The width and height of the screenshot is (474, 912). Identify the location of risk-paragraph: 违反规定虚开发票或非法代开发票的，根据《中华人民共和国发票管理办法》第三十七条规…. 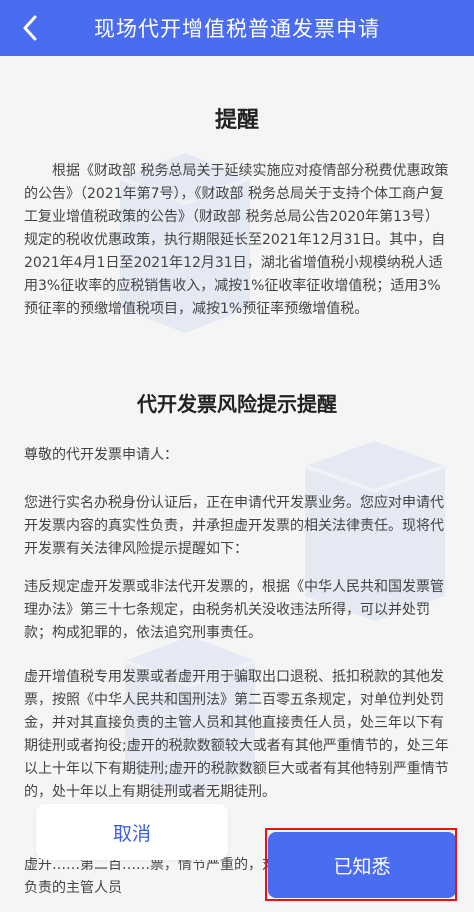
(234, 610).